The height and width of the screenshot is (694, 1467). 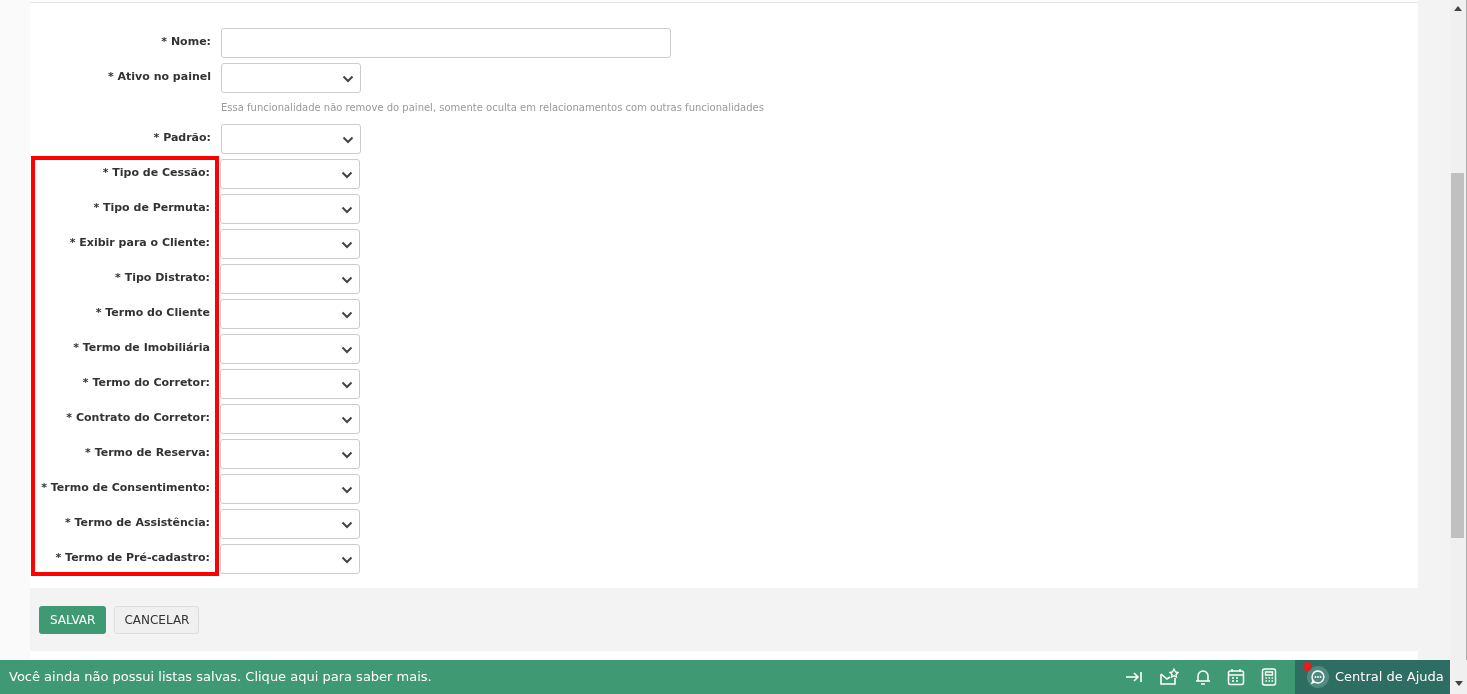 I want to click on field-label: * Ativo no painel, so click(x=159, y=77).